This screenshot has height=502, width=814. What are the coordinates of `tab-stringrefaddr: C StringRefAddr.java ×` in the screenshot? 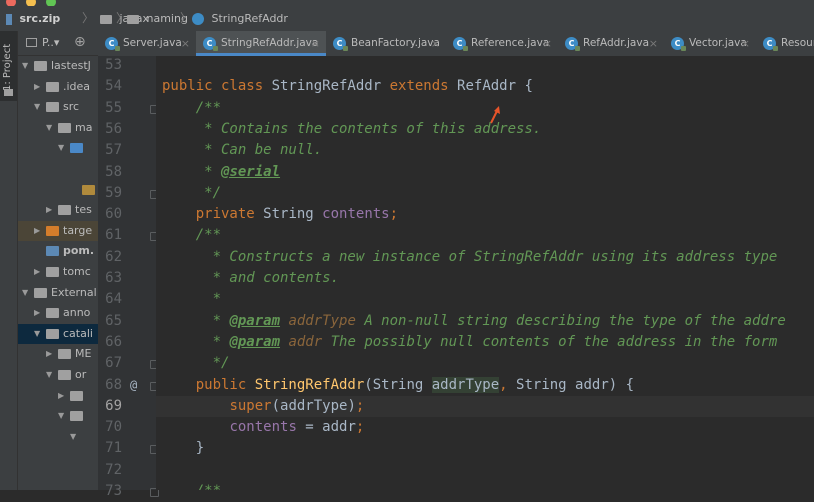 It's located at (261, 43).